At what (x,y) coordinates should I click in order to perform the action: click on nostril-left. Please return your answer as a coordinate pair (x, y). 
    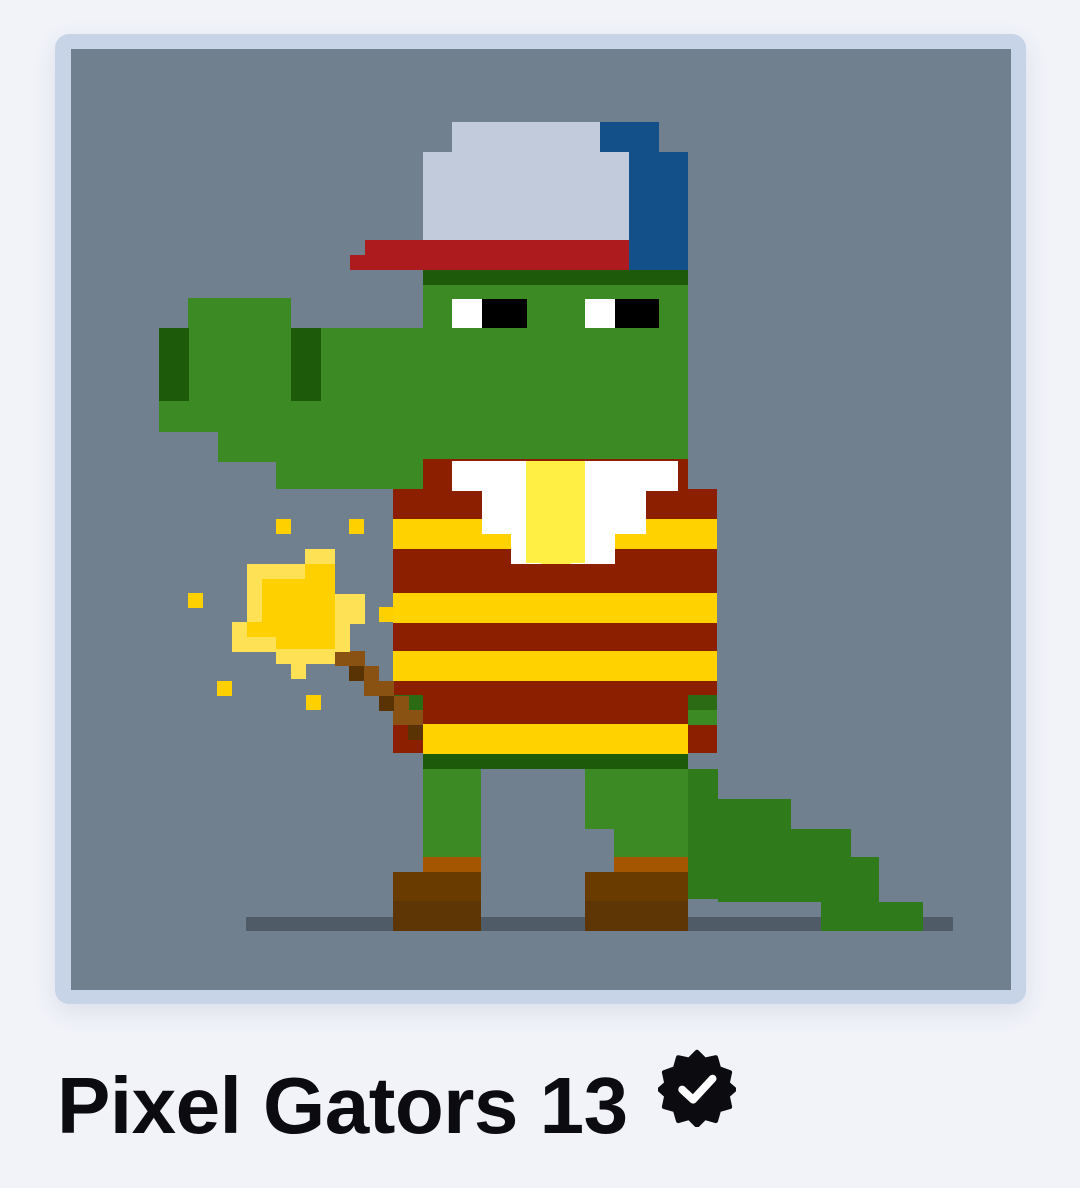
    Looking at the image, I should click on (174, 364).